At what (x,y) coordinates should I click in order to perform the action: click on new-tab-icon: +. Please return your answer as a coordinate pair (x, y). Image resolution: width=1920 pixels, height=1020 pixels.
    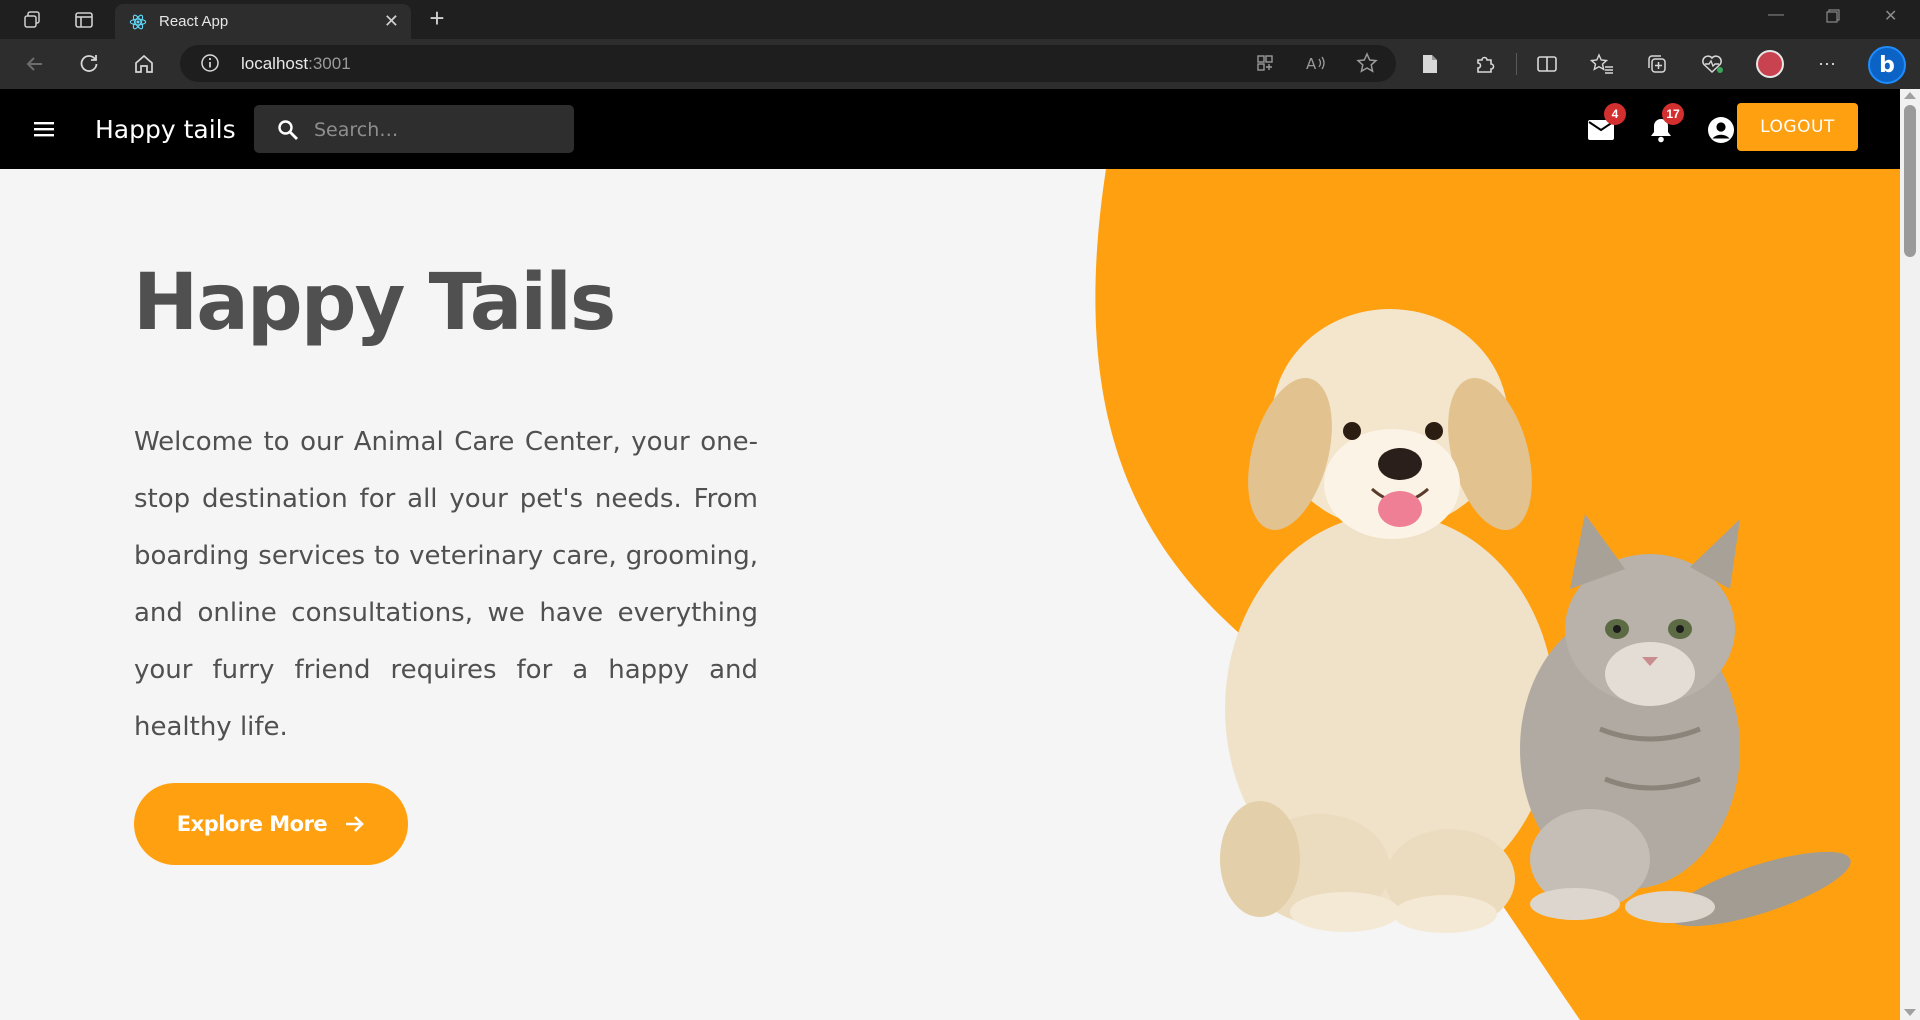
    Looking at the image, I should click on (437, 19).